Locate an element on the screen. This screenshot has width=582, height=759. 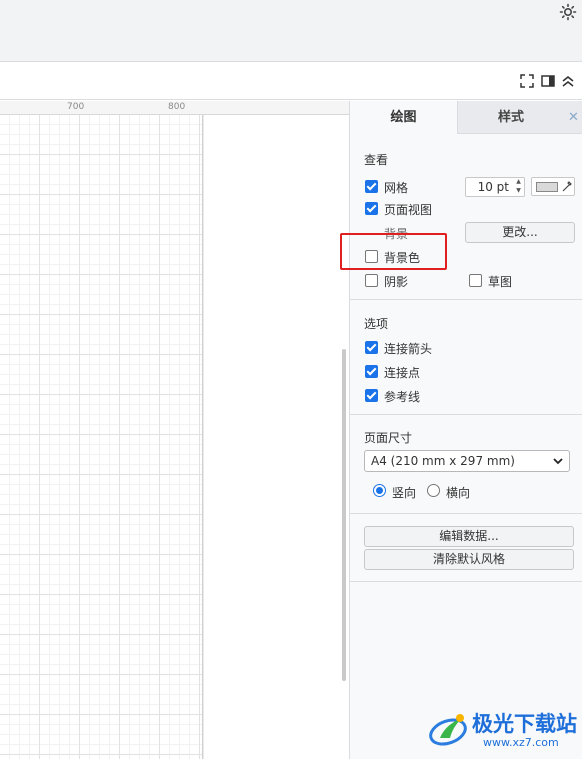
landscape-radio is located at coordinates (433, 490).